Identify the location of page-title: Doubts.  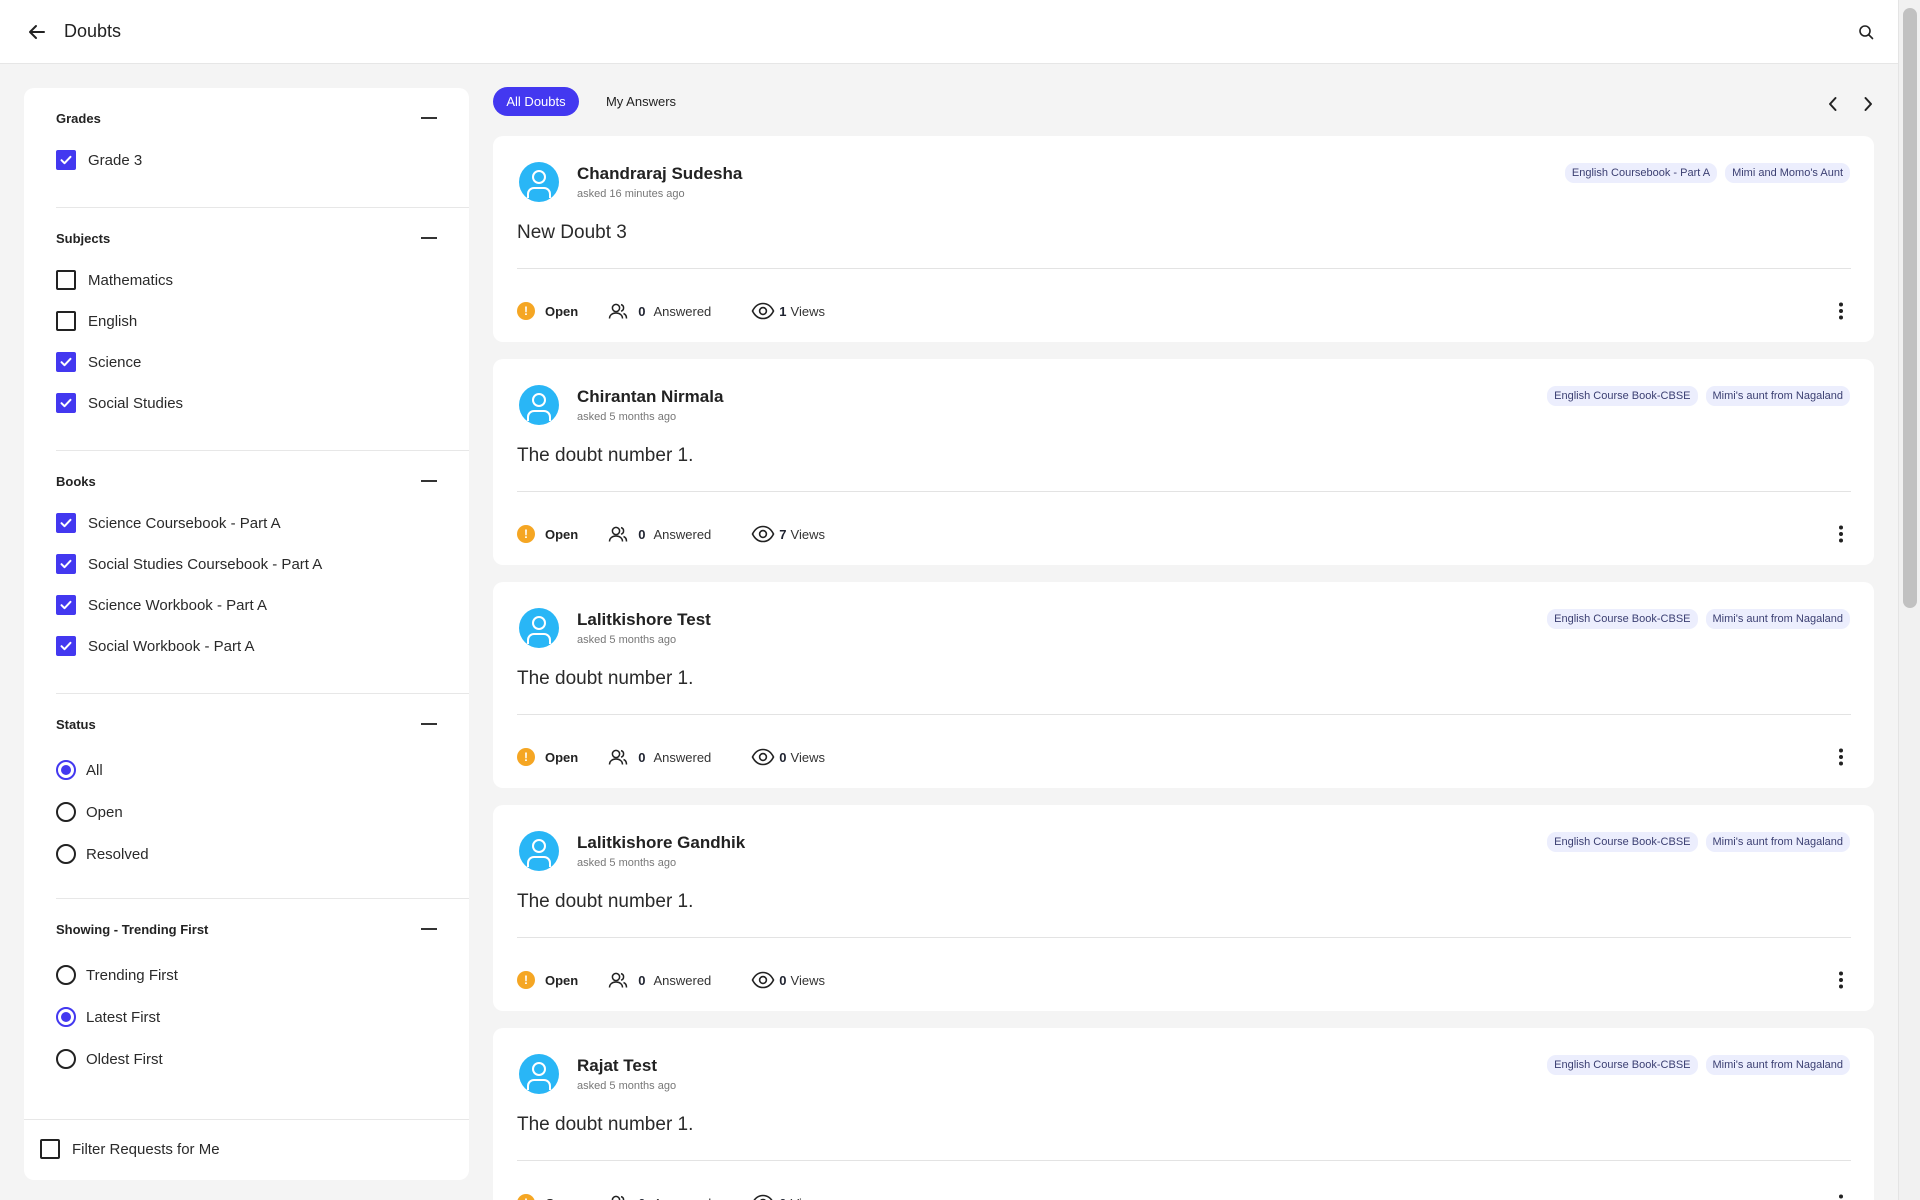
(93, 31).